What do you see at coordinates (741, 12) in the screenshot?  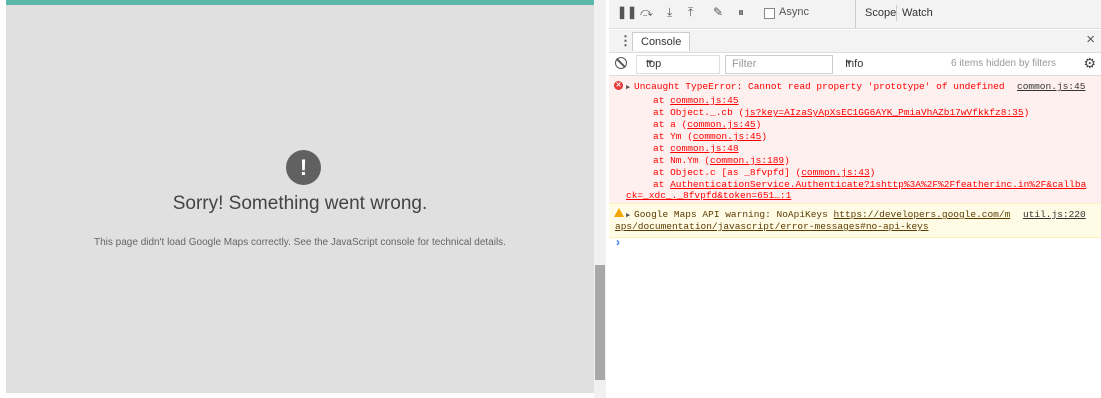 I see `pause-on-exceptions-icon: ⏸` at bounding box center [741, 12].